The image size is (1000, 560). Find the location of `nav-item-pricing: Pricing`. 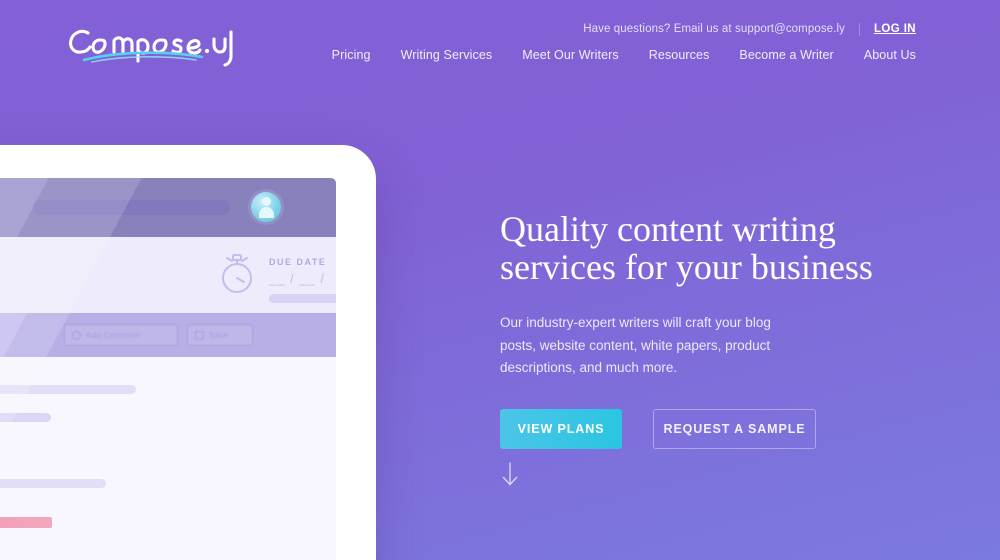

nav-item-pricing: Pricing is located at coordinates (351, 55).